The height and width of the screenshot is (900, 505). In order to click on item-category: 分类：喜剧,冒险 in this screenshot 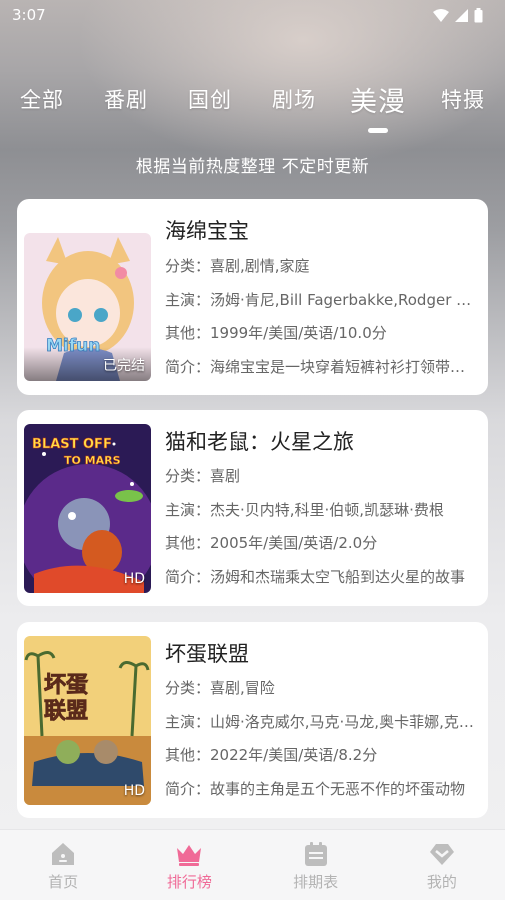, I will do `click(220, 688)`.